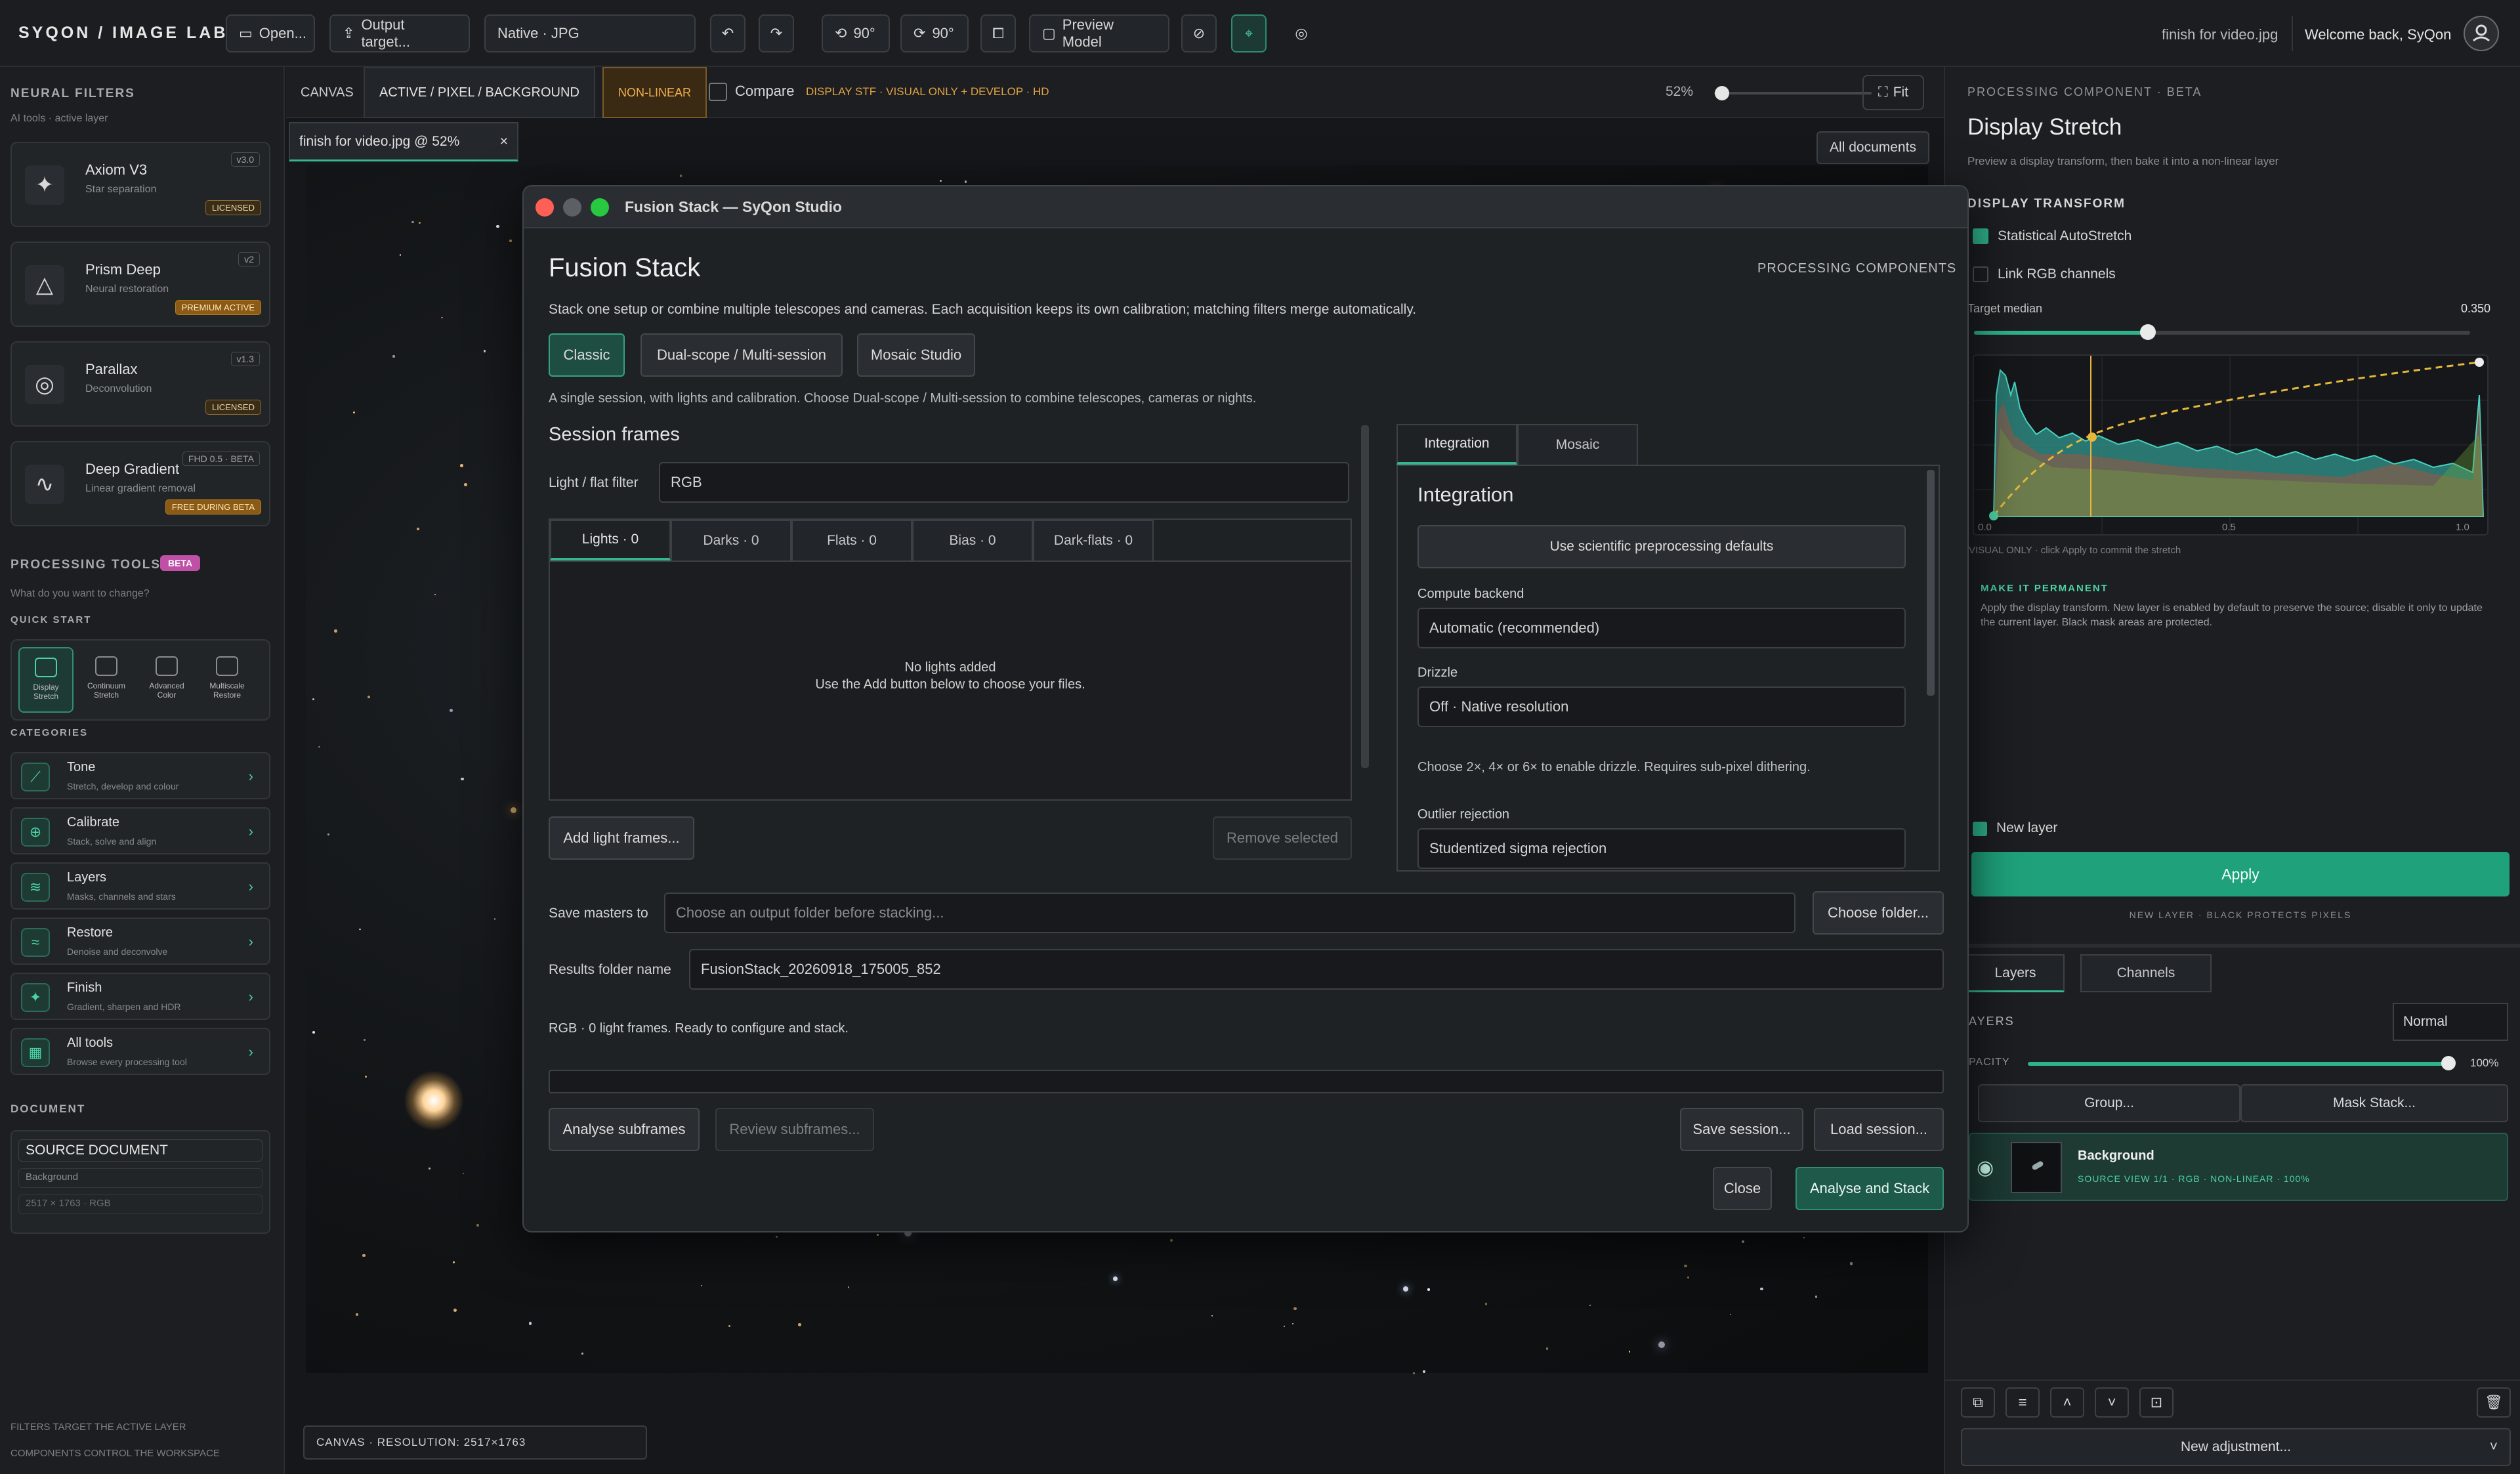 The height and width of the screenshot is (1474, 2520). I want to click on tab-mosaic: Mosaic, so click(1577, 444).